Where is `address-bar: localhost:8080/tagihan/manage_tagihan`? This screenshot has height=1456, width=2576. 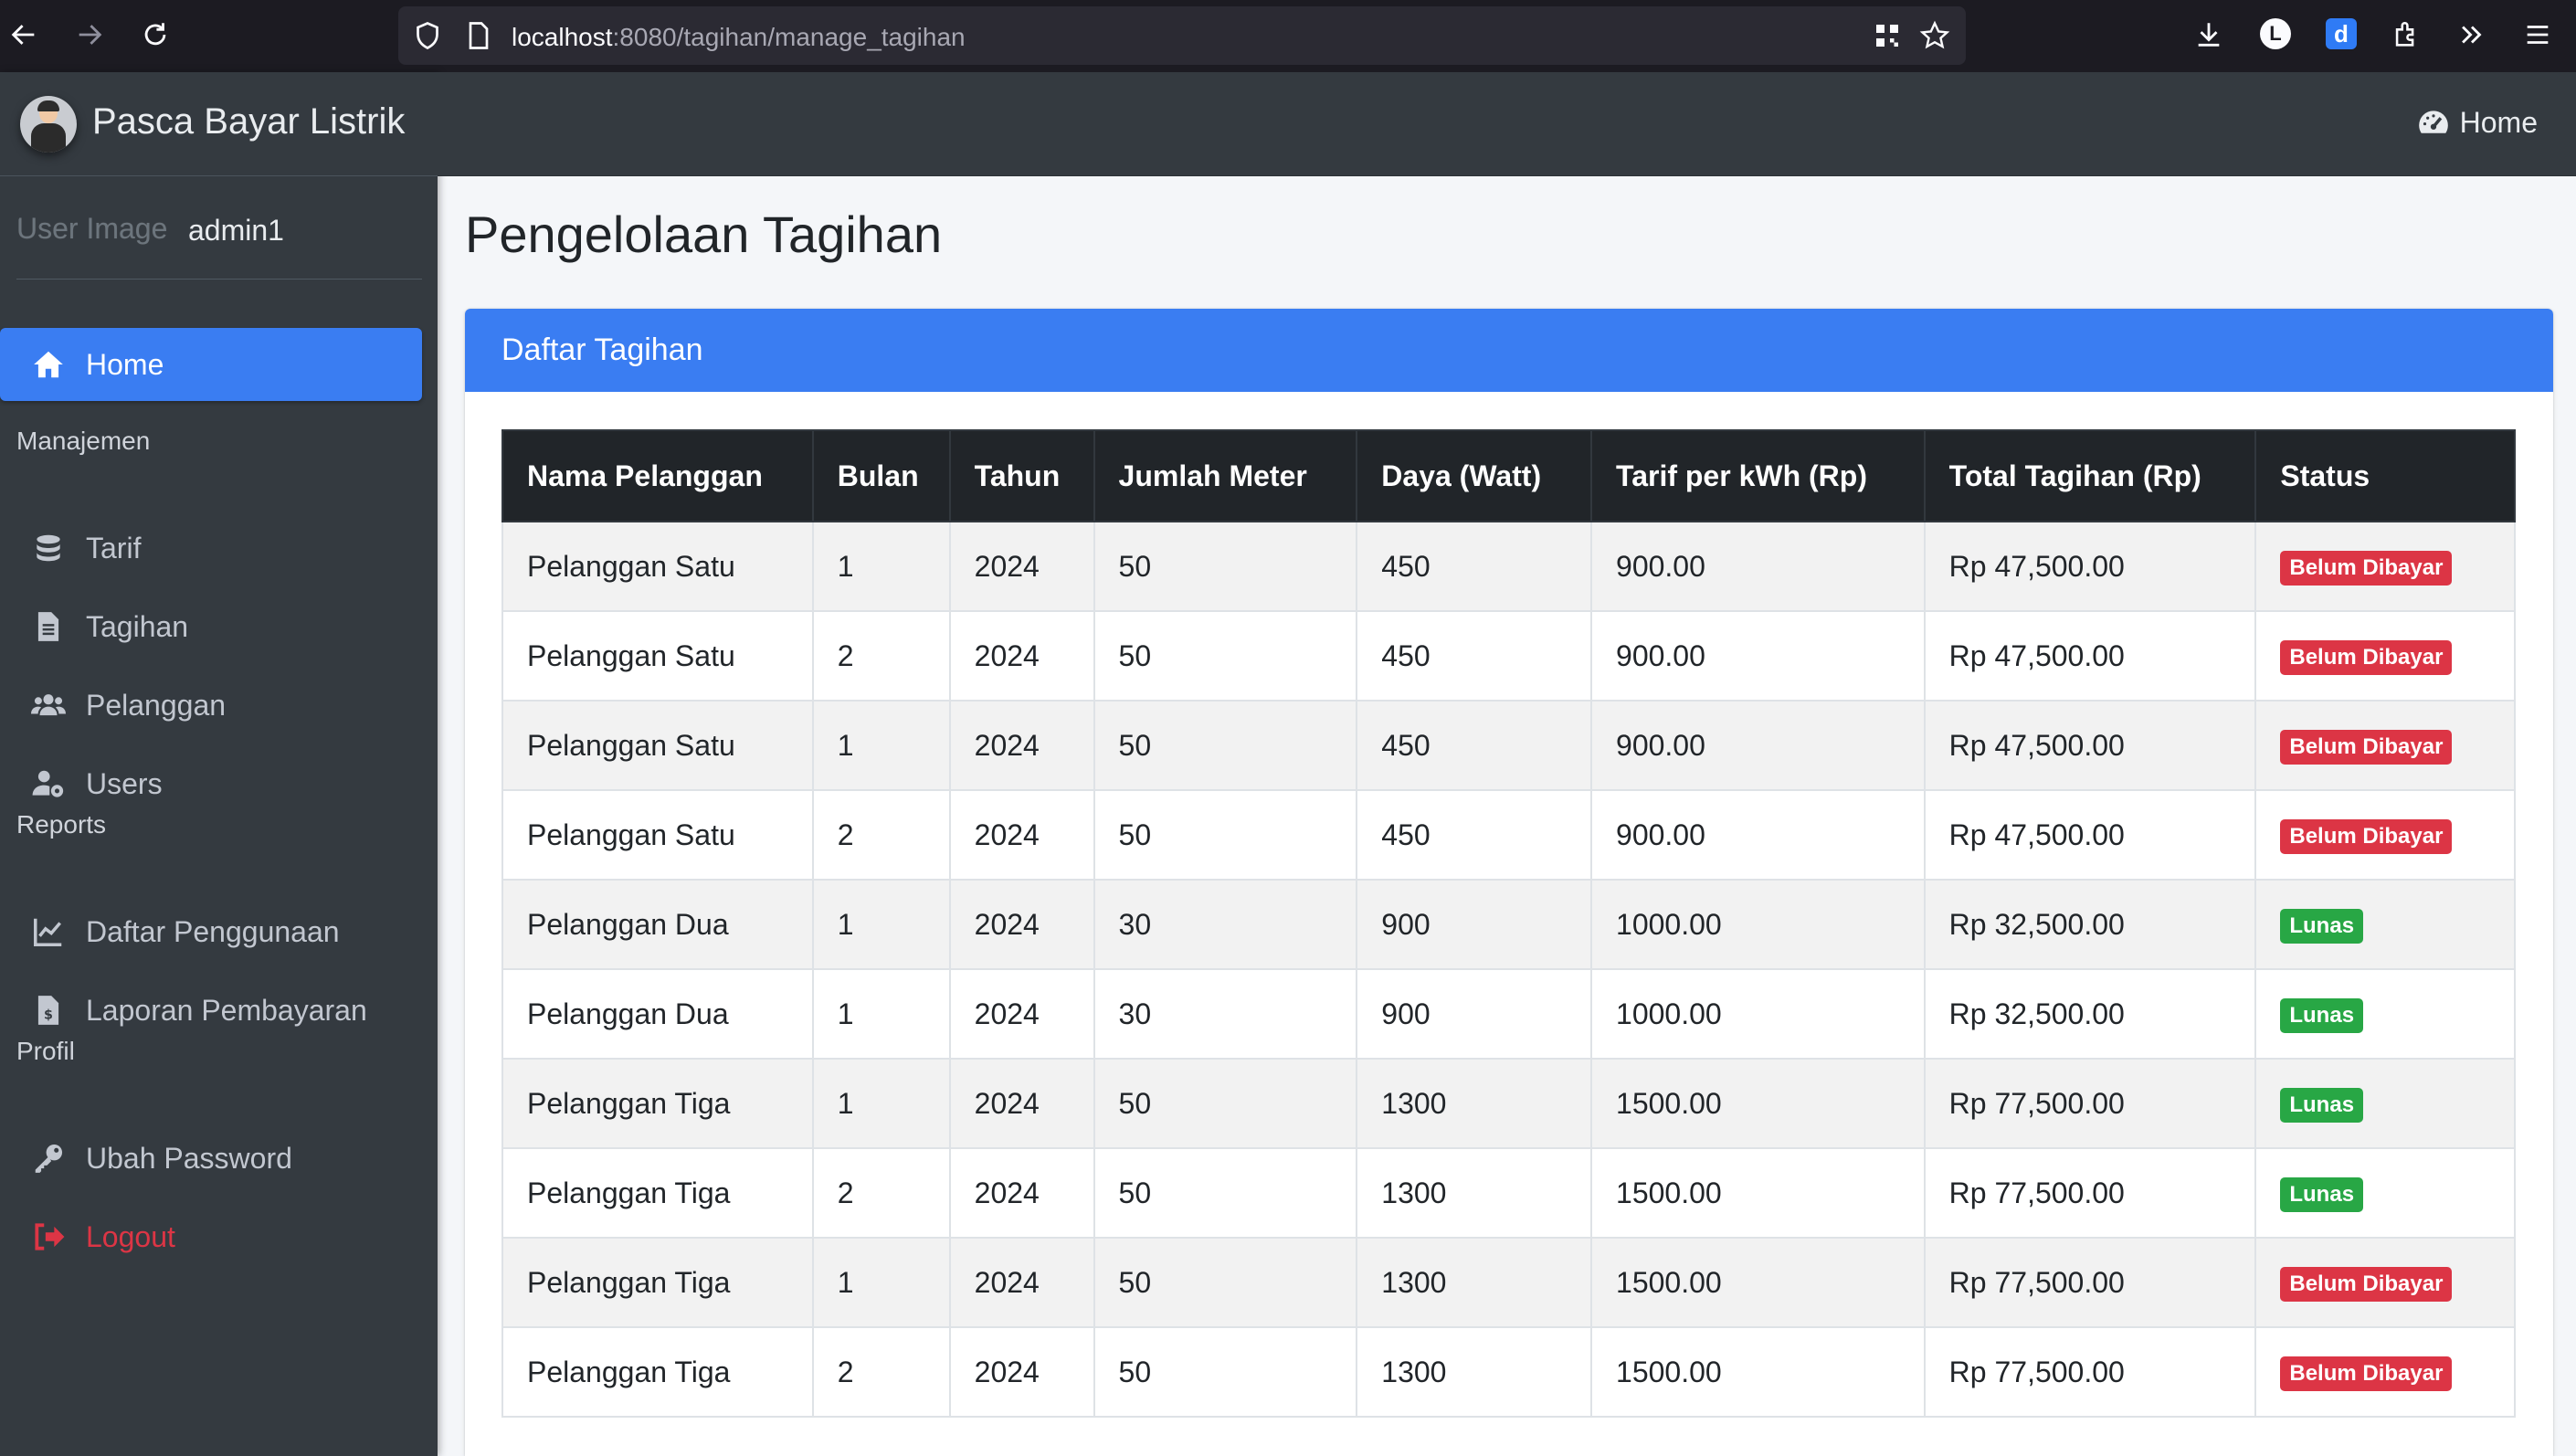
address-bar: localhost:8080/tagihan/manage_tagihan is located at coordinates (1182, 35).